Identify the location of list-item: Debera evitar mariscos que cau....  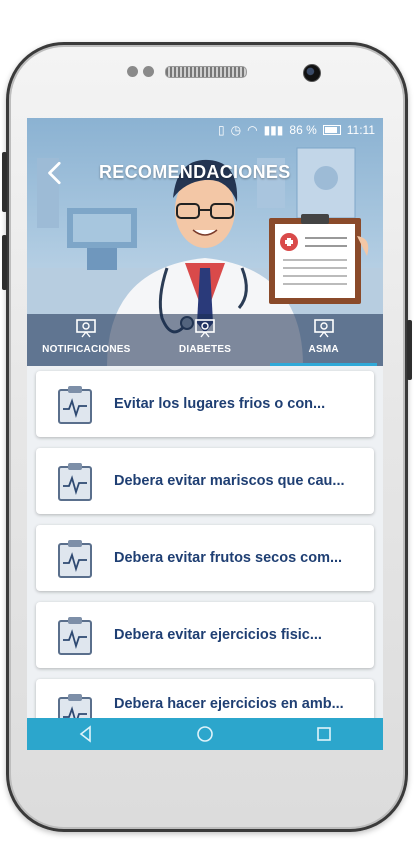
(205, 481).